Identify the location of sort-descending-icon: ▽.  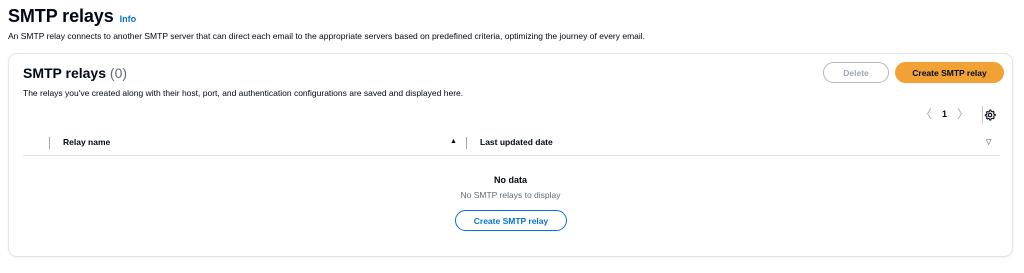
(988, 142).